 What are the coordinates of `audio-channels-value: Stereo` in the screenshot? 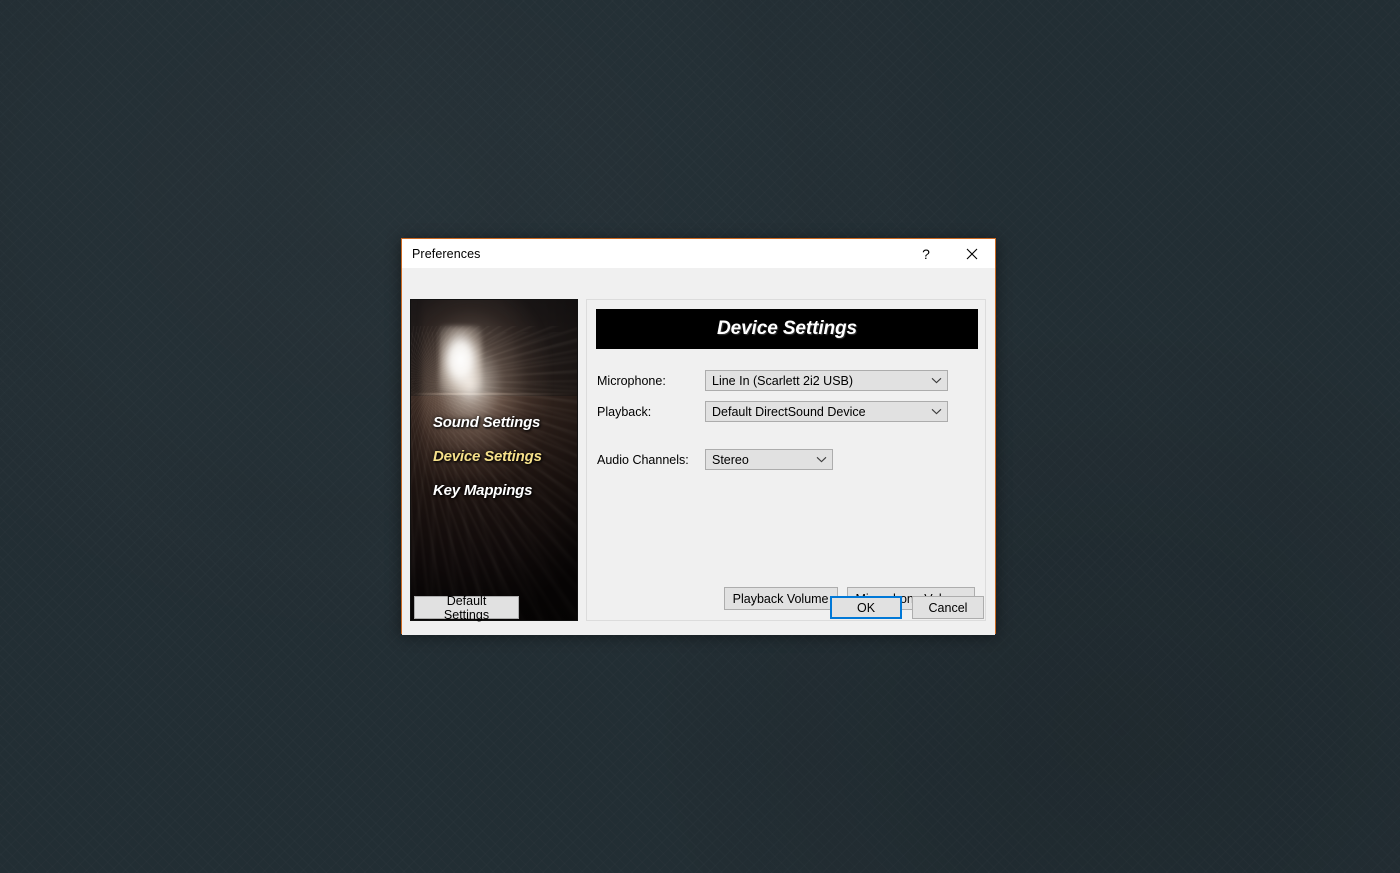 It's located at (730, 459).